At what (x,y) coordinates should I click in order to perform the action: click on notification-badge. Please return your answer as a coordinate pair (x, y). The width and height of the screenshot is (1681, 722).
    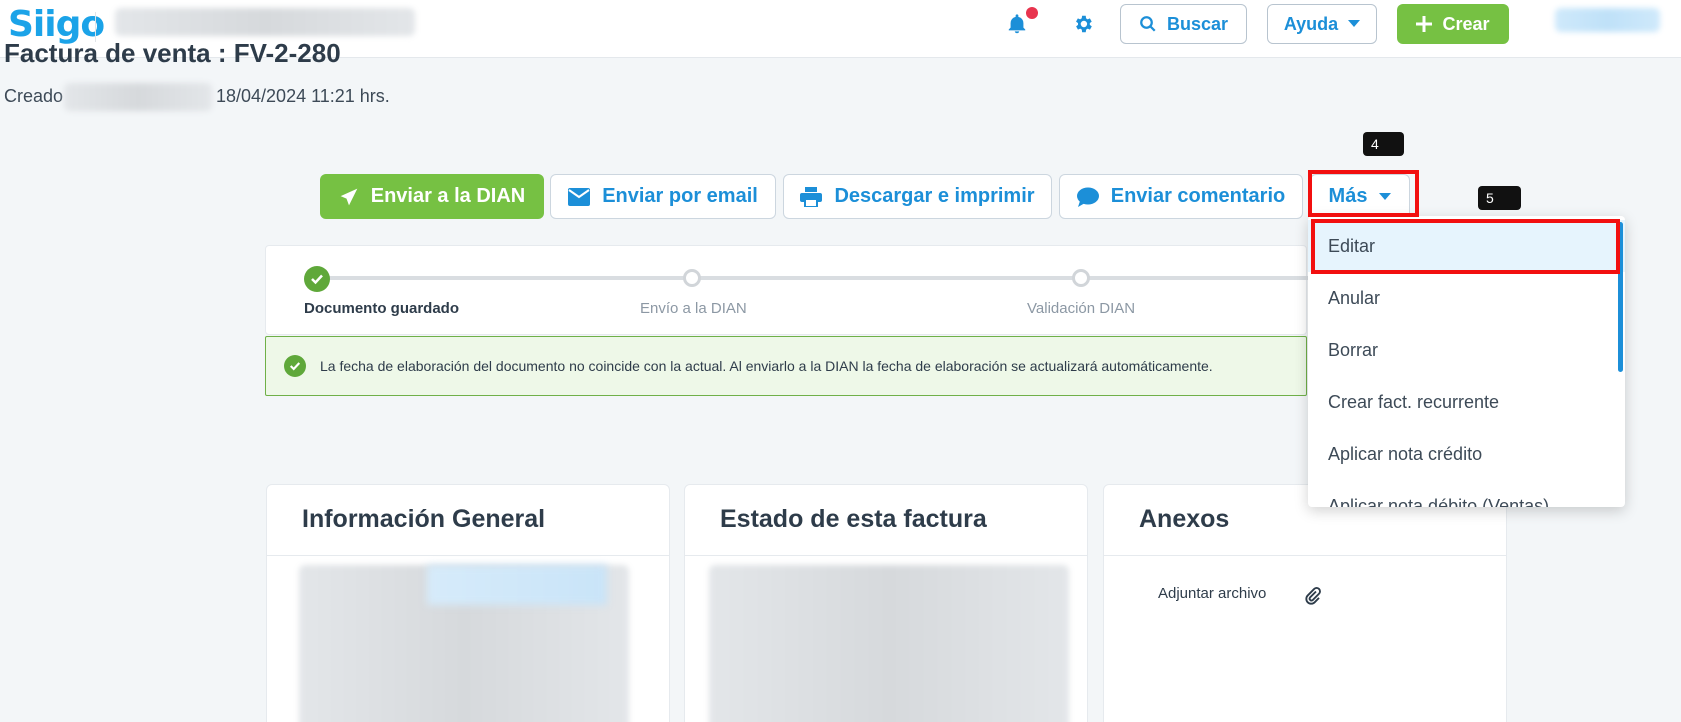
    Looking at the image, I should click on (1032, 13).